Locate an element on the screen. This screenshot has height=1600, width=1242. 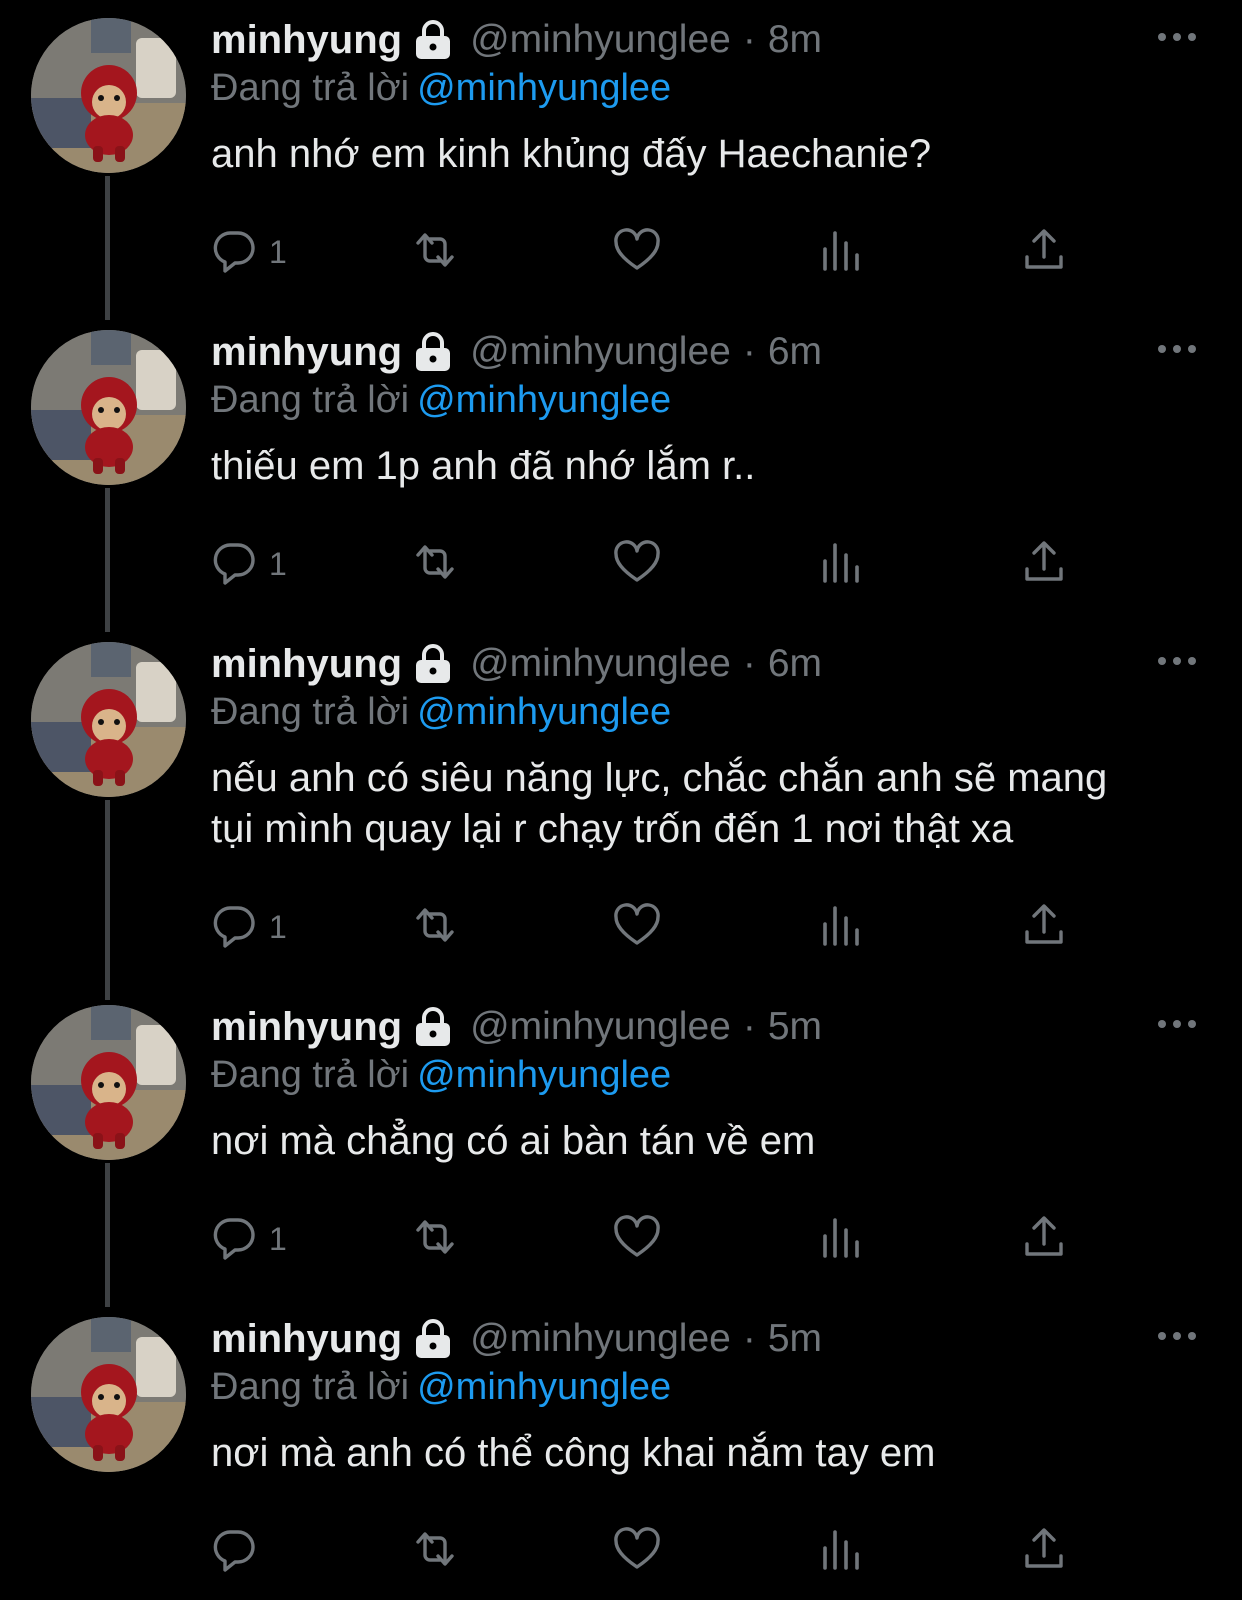
timestamp: 8m is located at coordinates (795, 40).